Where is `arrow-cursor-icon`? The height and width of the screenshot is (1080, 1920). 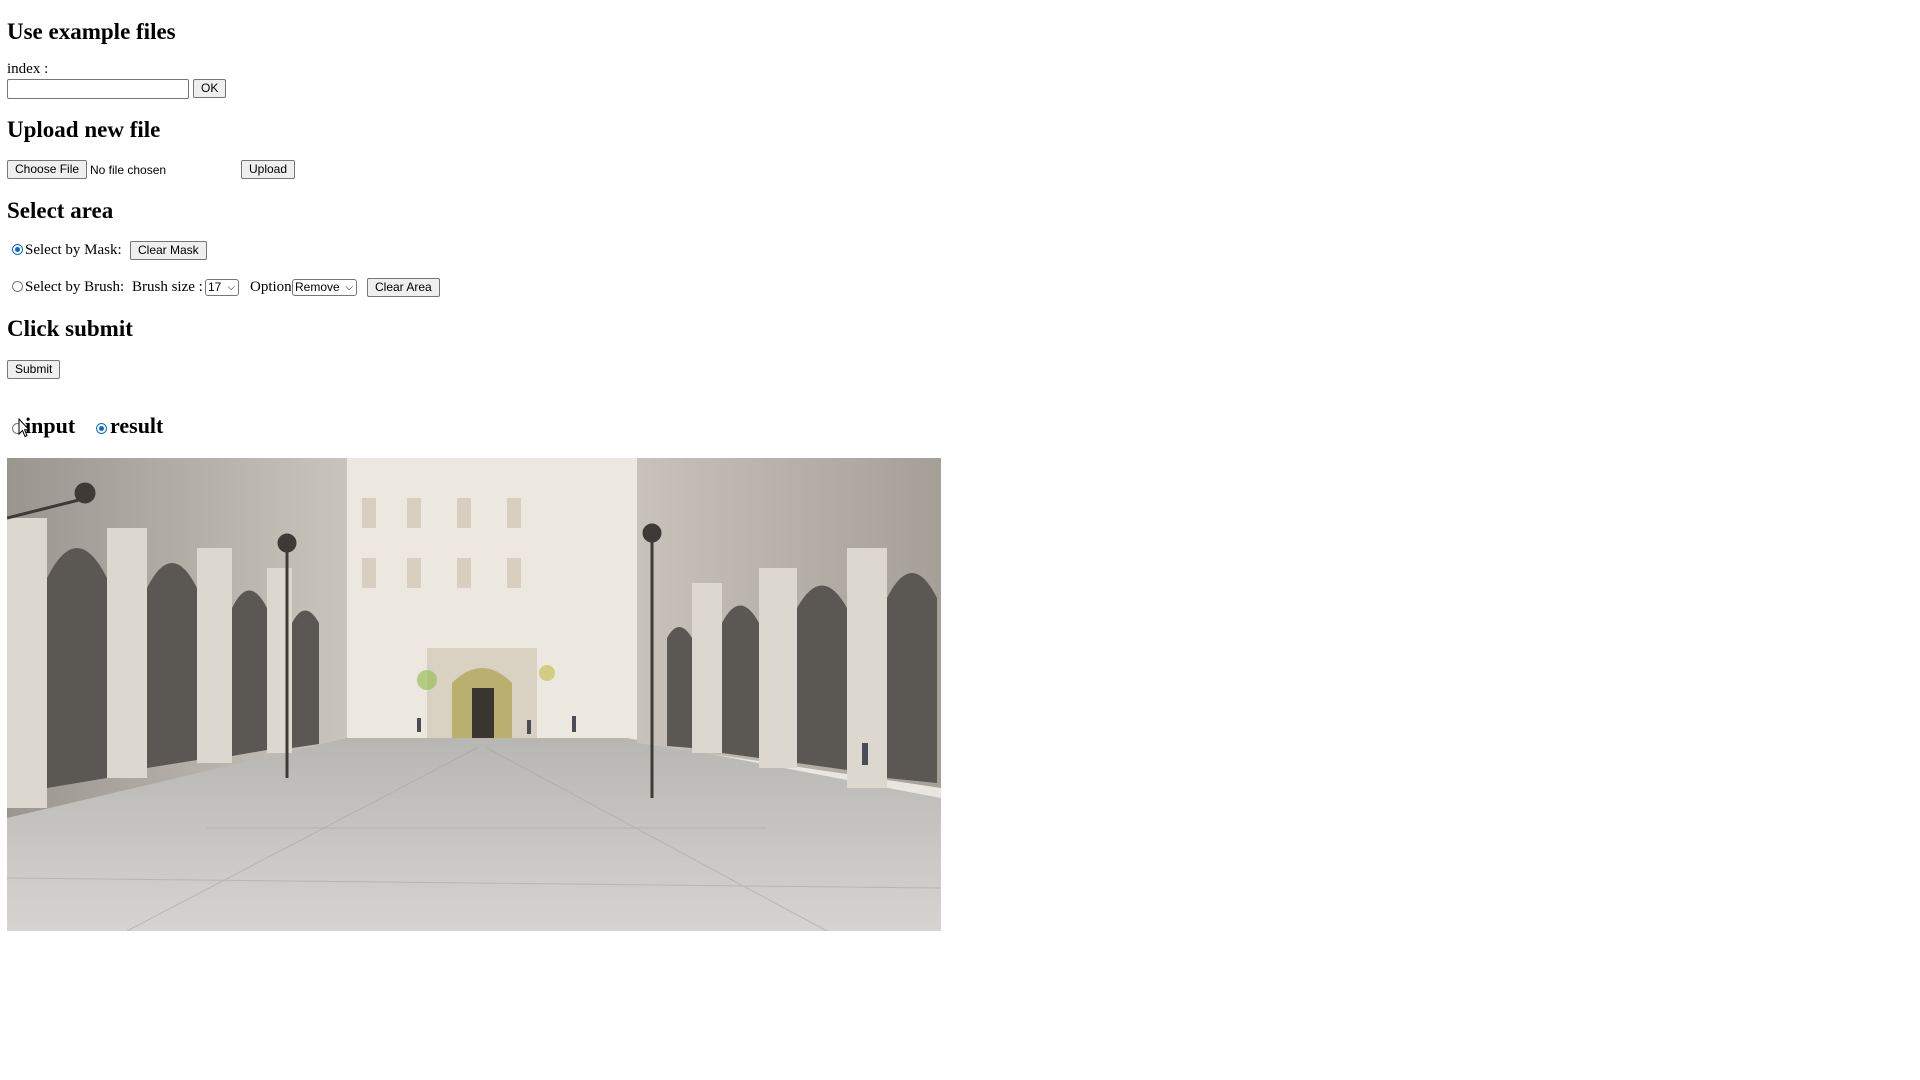 arrow-cursor-icon is located at coordinates (24, 428).